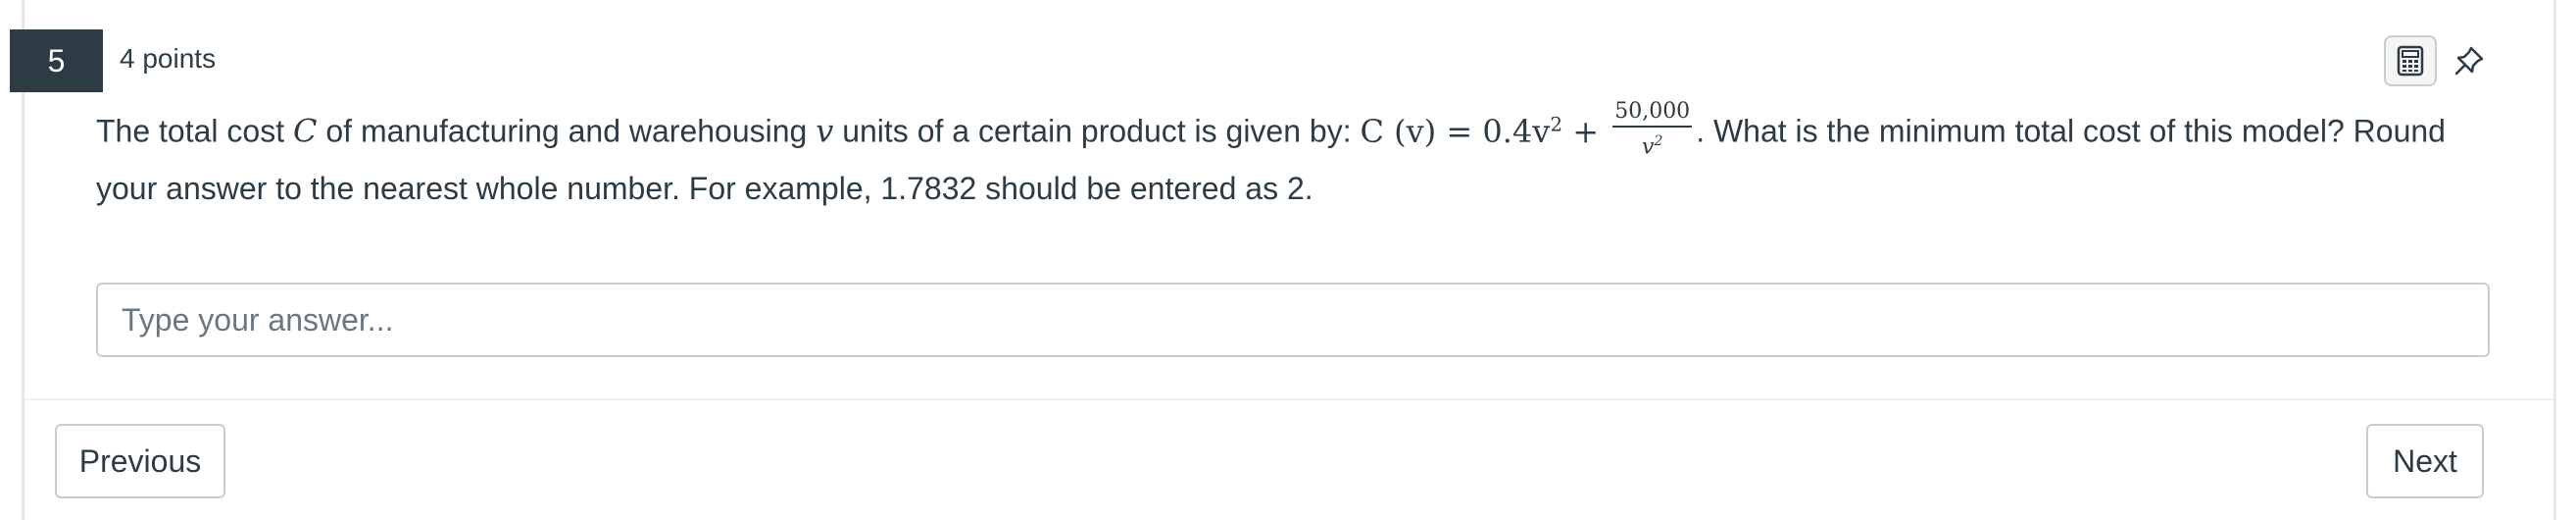  I want to click on fraction-denominator-var: v, so click(1648, 147).